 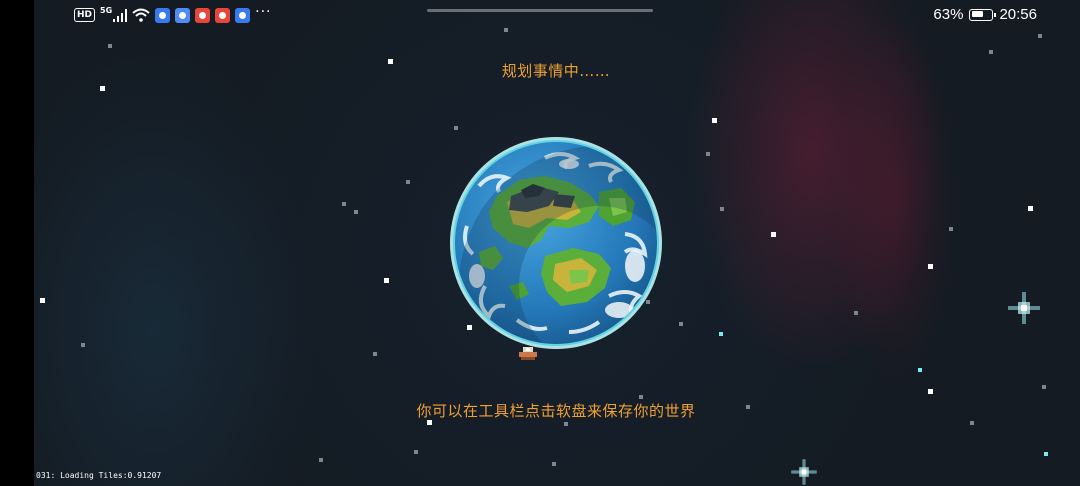 What do you see at coordinates (528, 353) in the screenshot?
I see `ufo-ship-icon` at bounding box center [528, 353].